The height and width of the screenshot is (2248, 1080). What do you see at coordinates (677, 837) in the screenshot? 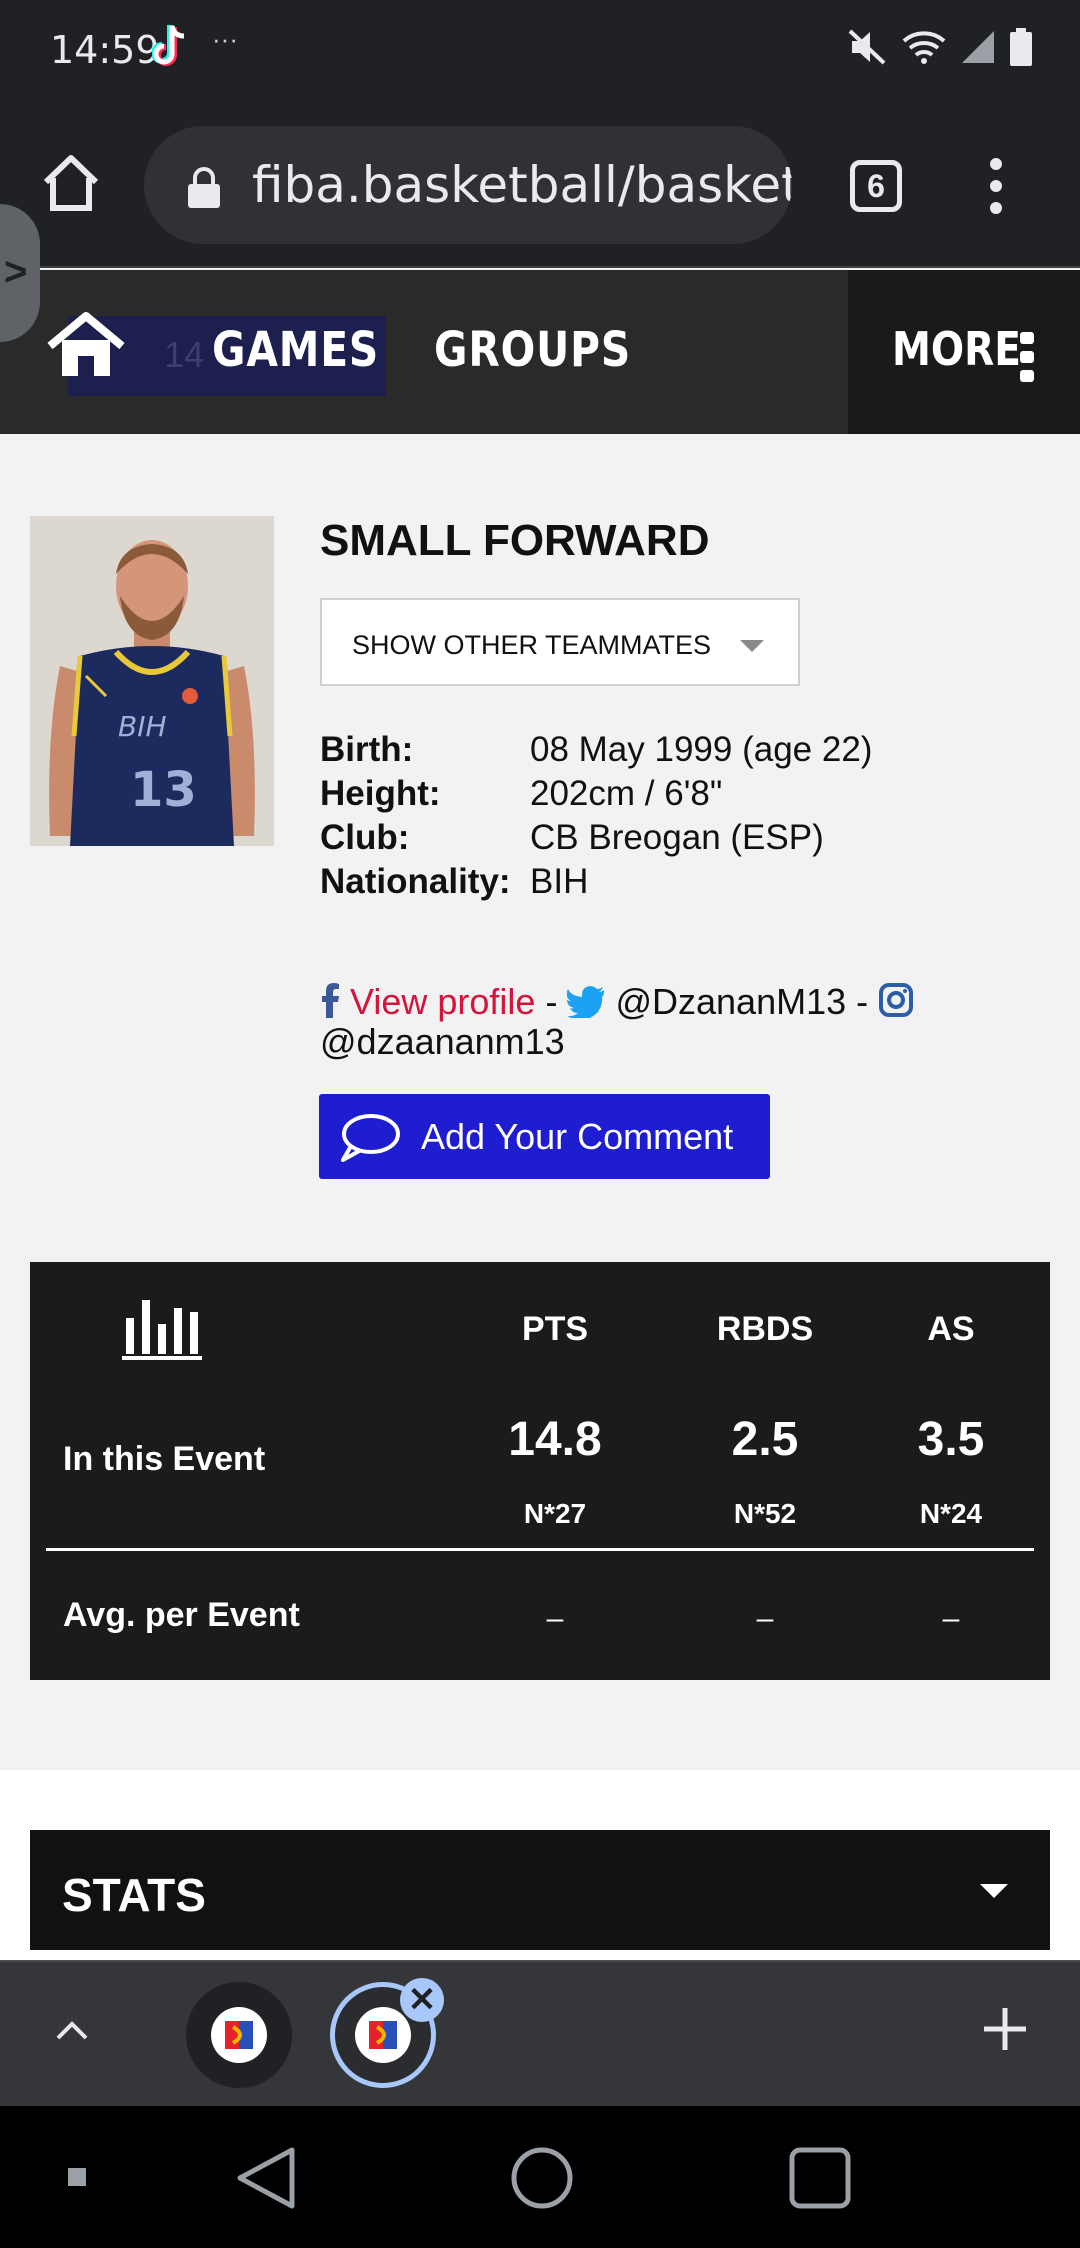
I see `info-value: CB Breogan (ESP)` at bounding box center [677, 837].